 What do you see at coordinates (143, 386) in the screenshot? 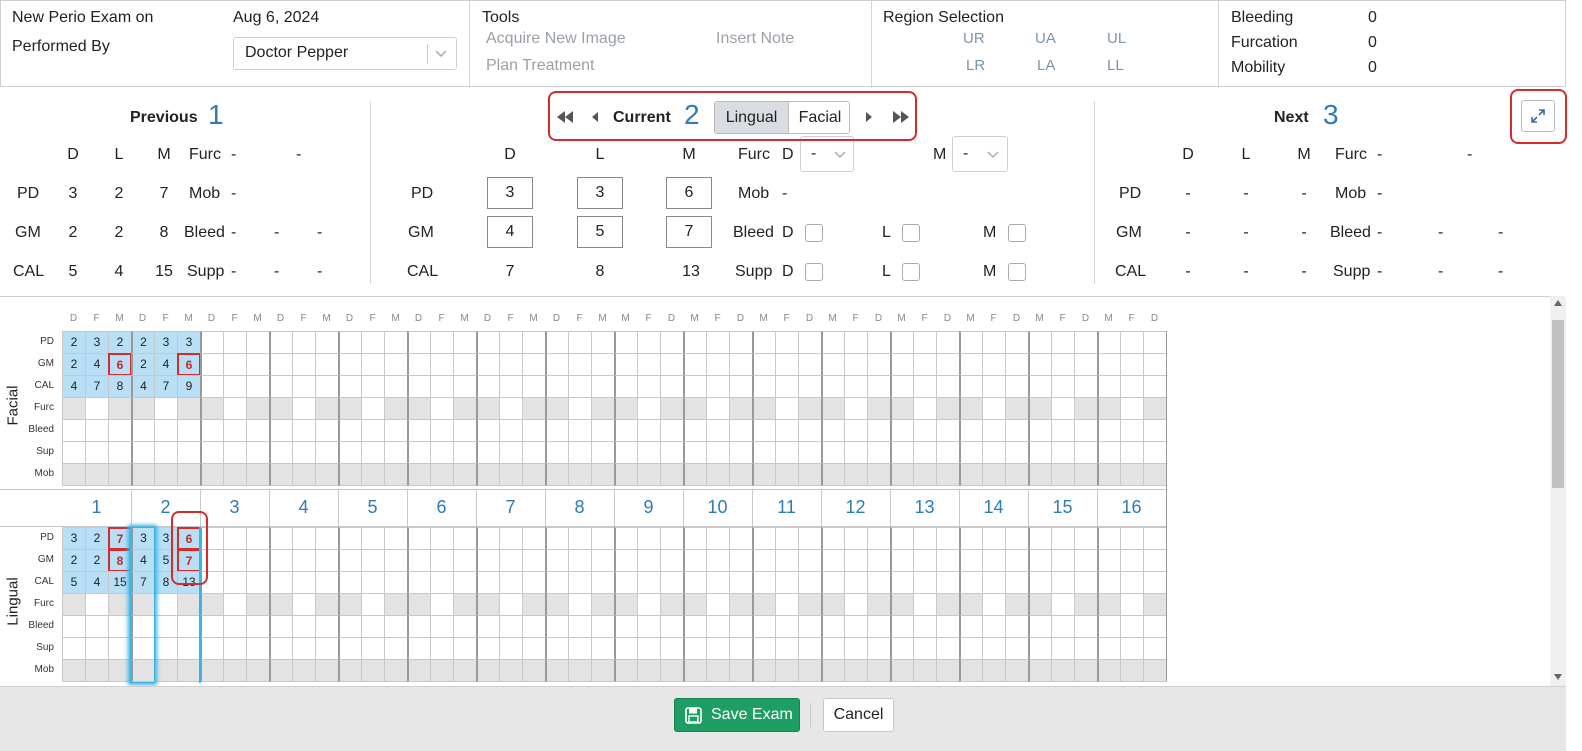
I see `facial-cell: 4` at bounding box center [143, 386].